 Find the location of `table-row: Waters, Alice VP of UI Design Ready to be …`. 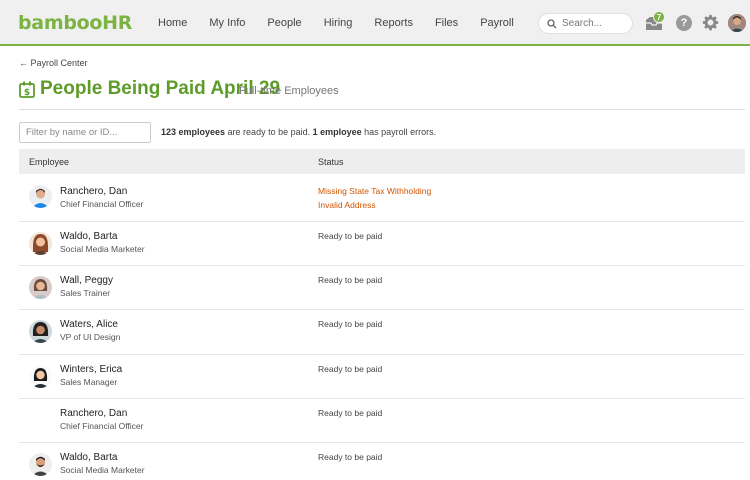

table-row: Waters, Alice VP of UI Design Ready to be … is located at coordinates (382, 332).